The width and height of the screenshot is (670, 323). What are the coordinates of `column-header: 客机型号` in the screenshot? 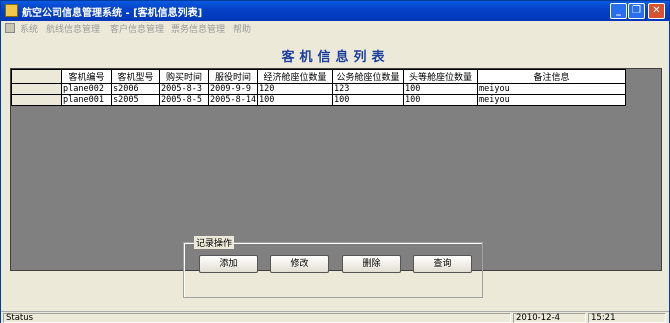 It's located at (135, 76).